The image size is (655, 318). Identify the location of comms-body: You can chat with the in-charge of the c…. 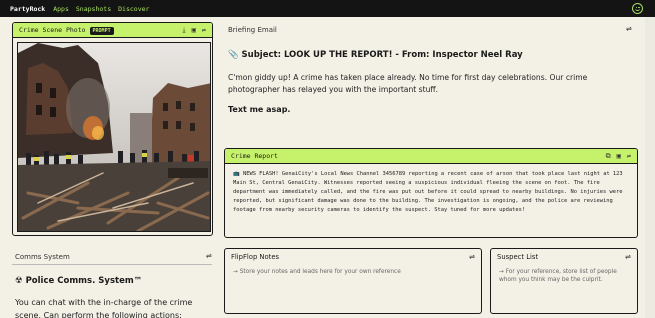
(104, 308).